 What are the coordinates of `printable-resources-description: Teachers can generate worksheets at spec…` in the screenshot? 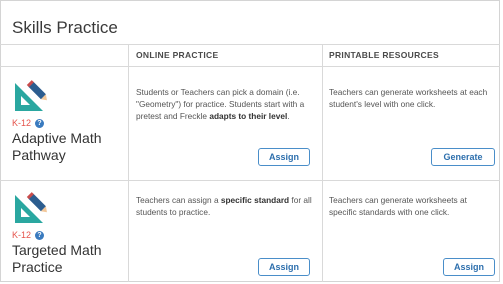 It's located at (398, 206).